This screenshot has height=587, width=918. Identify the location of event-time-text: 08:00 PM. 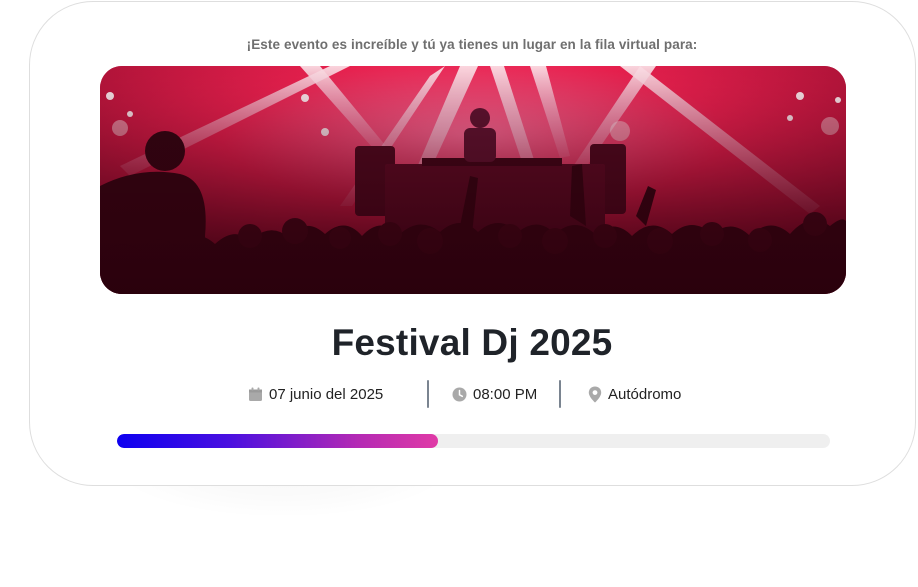
(505, 394).